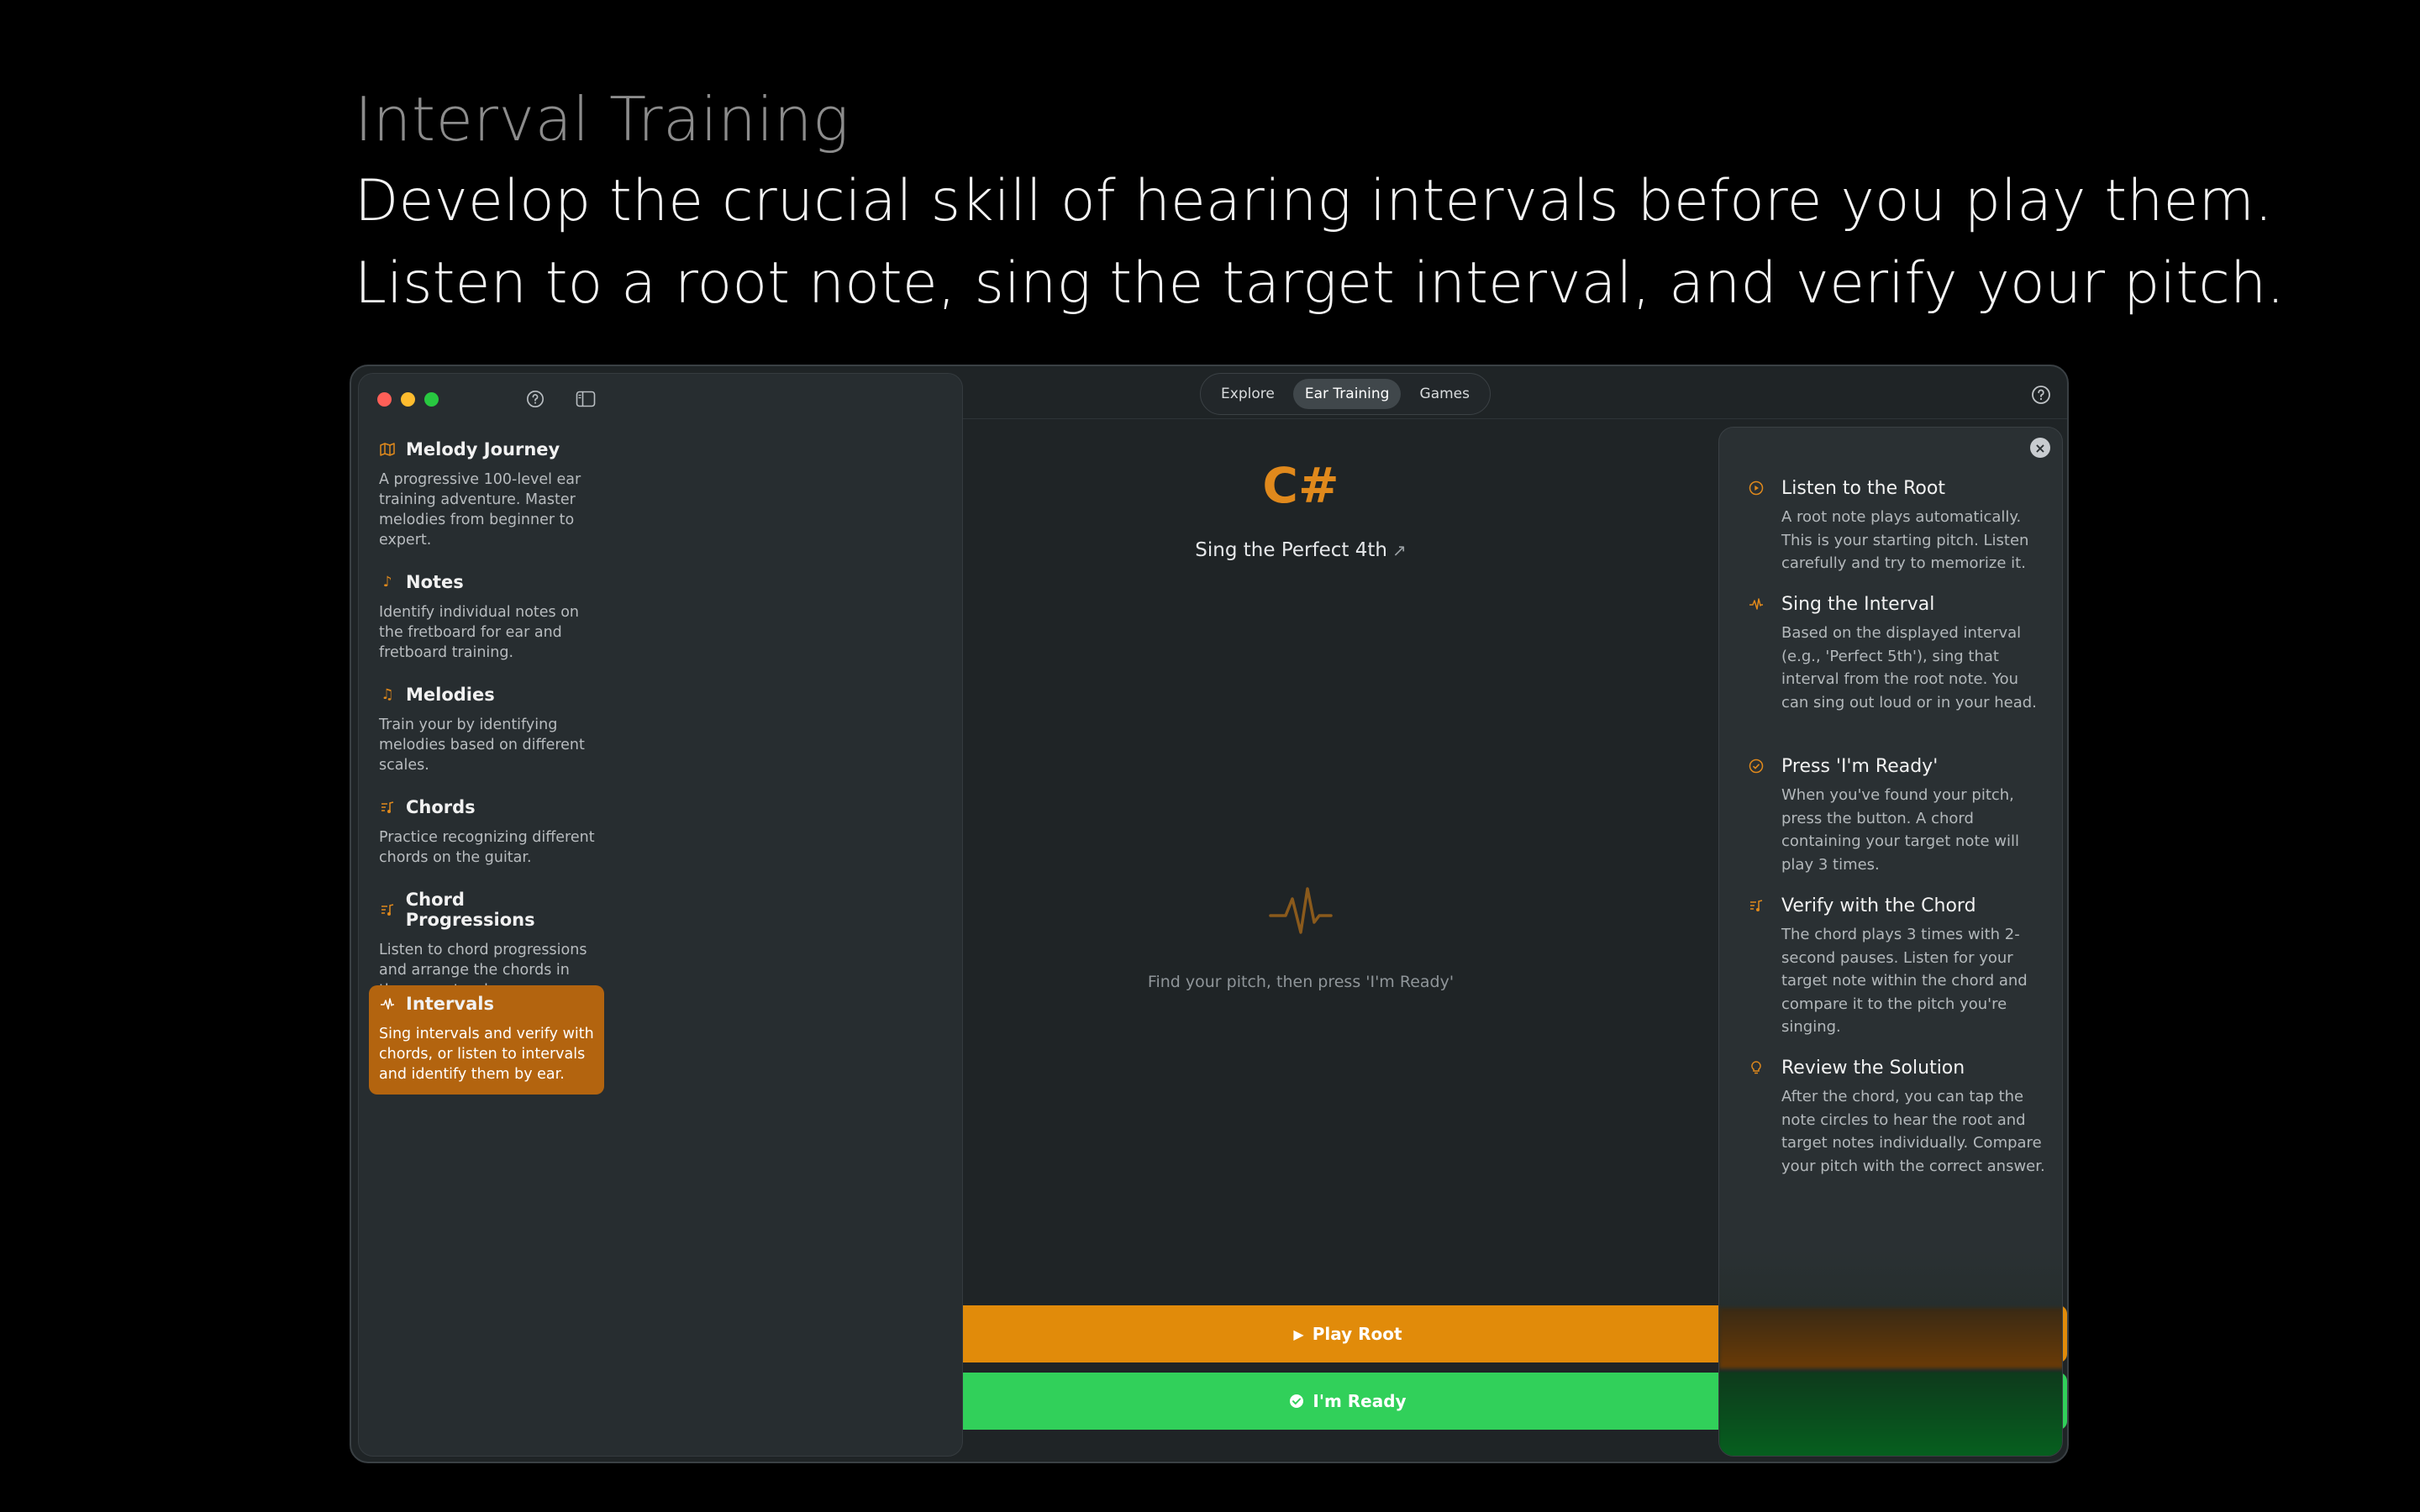 The height and width of the screenshot is (1512, 2420). What do you see at coordinates (435, 582) in the screenshot?
I see `sidebar-item-label: Notes` at bounding box center [435, 582].